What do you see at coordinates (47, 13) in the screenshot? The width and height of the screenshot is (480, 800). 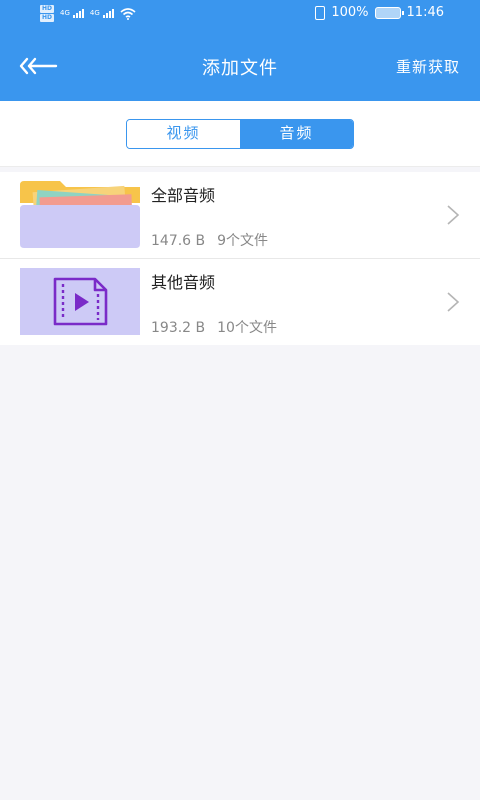 I see `hd-badge-icon: HD HD` at bounding box center [47, 13].